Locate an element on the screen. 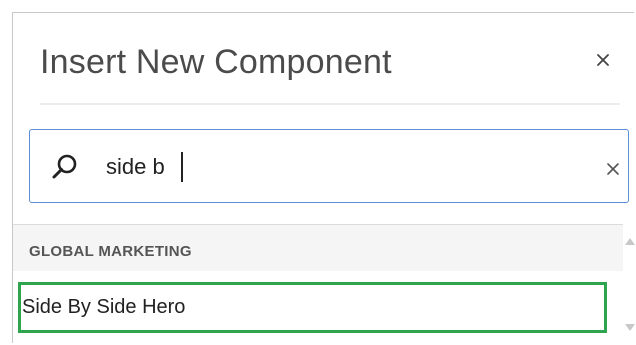 The height and width of the screenshot is (345, 636). search-icon is located at coordinates (64, 166).